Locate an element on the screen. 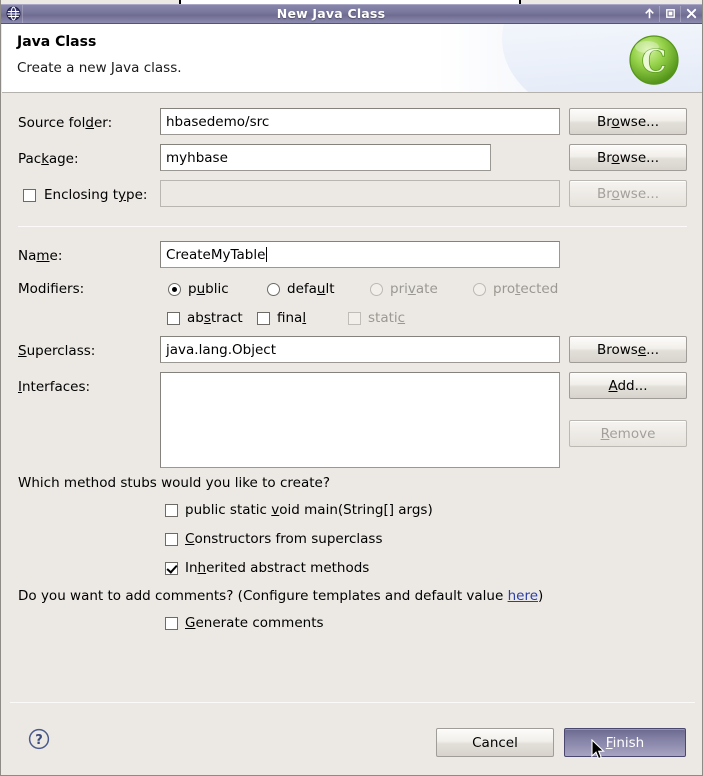  inherited-abstract-checkbox is located at coordinates (171, 568).